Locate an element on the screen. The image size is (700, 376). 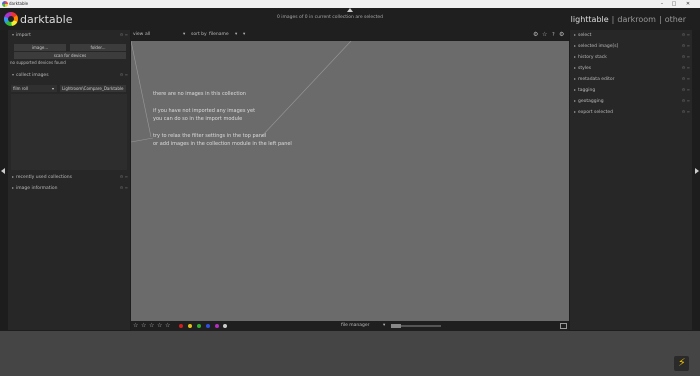
collapse-right-panel-icon is located at coordinates (697, 171).